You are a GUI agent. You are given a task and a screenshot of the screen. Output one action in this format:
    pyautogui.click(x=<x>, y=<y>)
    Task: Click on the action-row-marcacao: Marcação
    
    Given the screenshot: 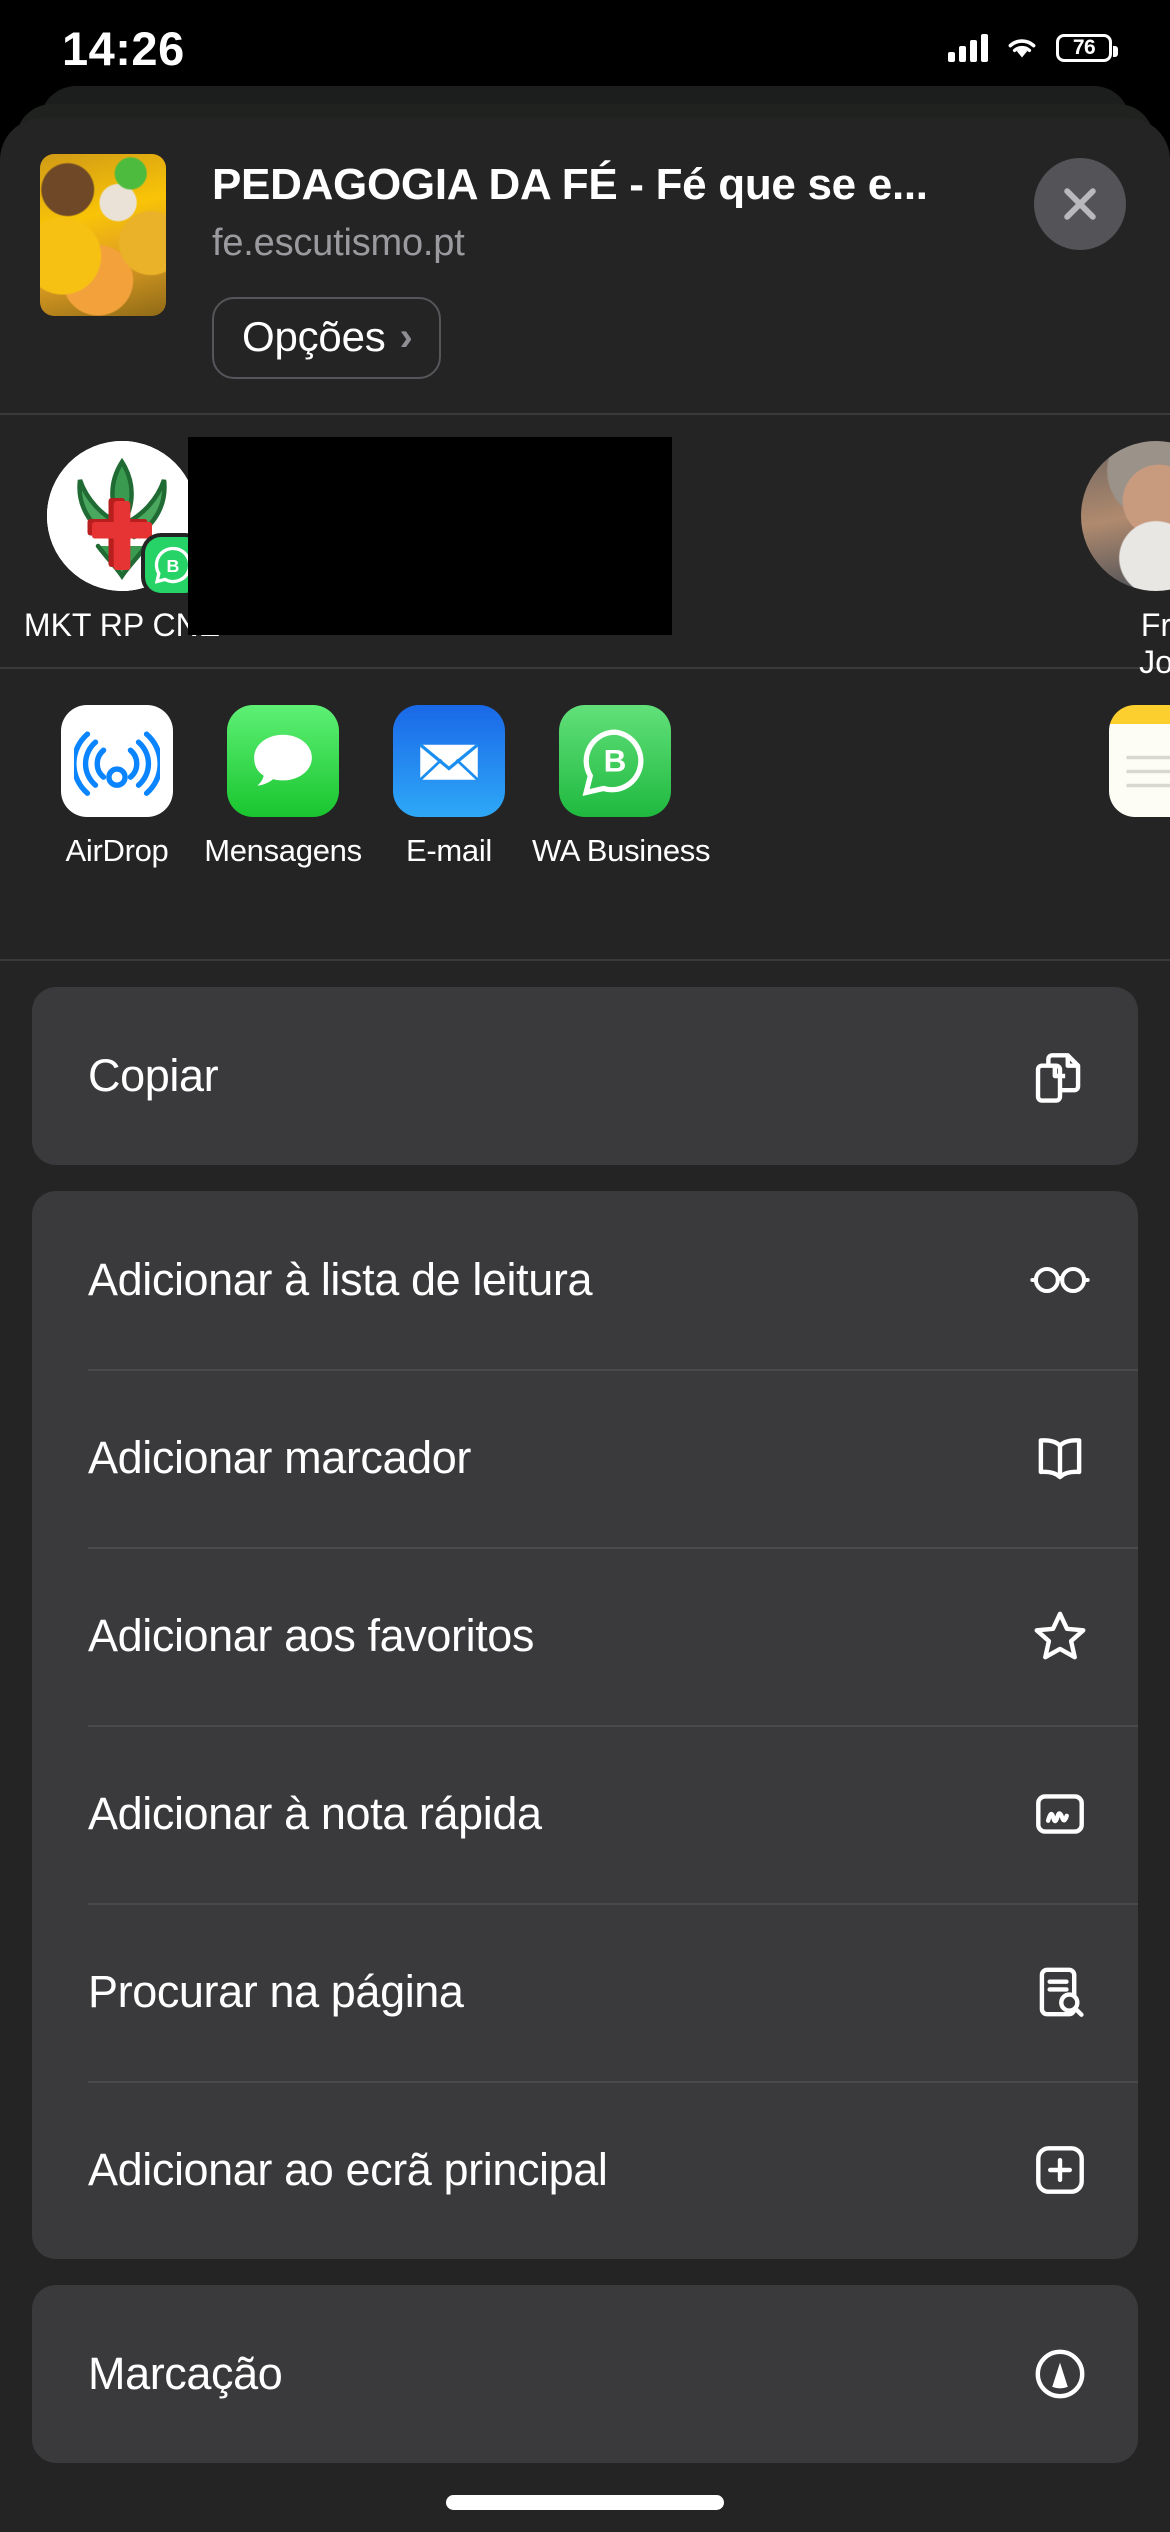 What is the action you would take?
    pyautogui.click(x=585, y=2374)
    